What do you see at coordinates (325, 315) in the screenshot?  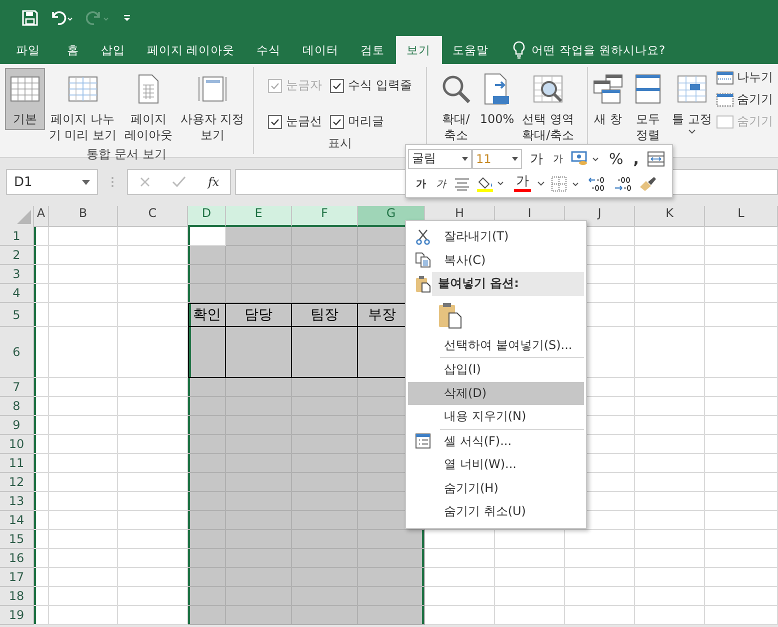 I see `table-cell: 팀장` at bounding box center [325, 315].